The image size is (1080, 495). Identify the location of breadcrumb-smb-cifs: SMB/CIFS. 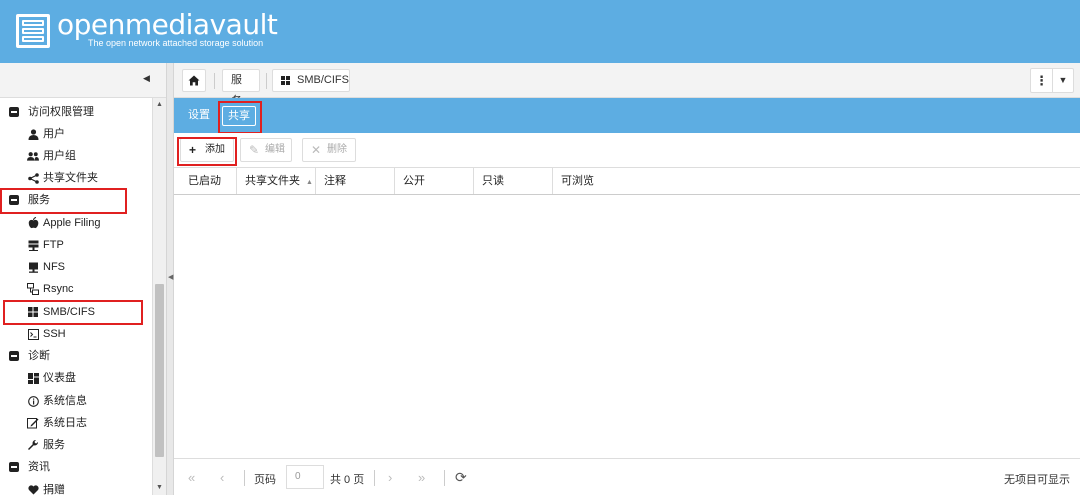
(311, 80).